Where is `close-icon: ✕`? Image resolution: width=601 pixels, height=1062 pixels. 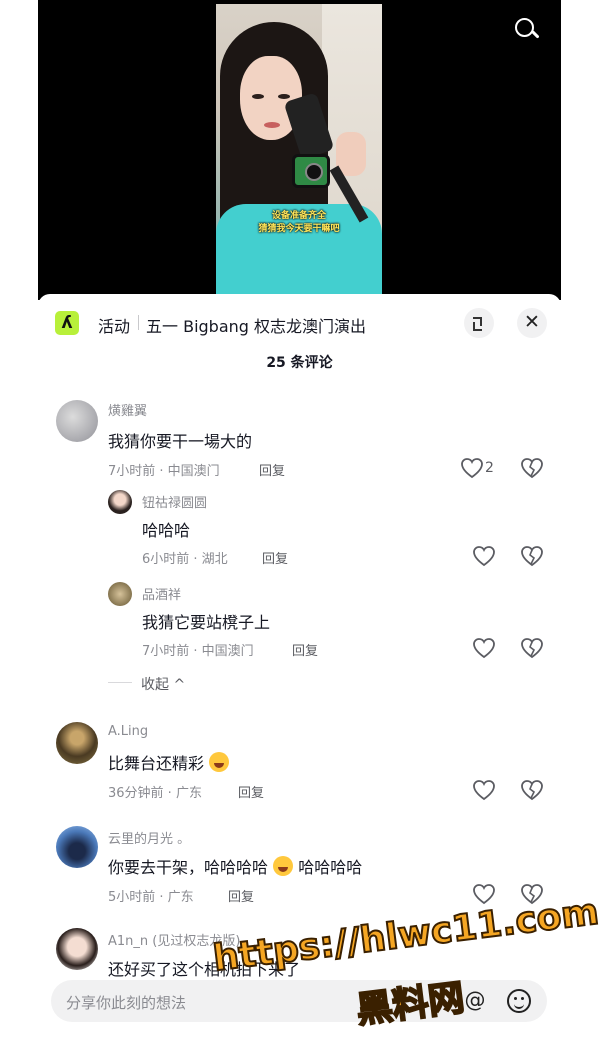
close-icon: ✕ is located at coordinates (532, 323).